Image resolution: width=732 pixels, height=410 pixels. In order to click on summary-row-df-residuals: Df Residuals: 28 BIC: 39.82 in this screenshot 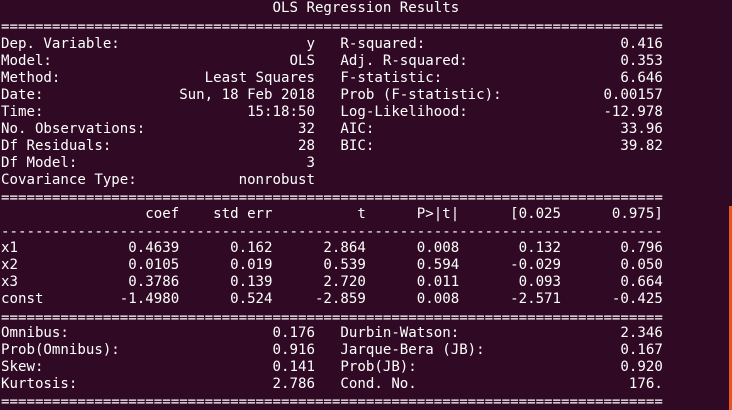, I will do `click(332, 146)`.